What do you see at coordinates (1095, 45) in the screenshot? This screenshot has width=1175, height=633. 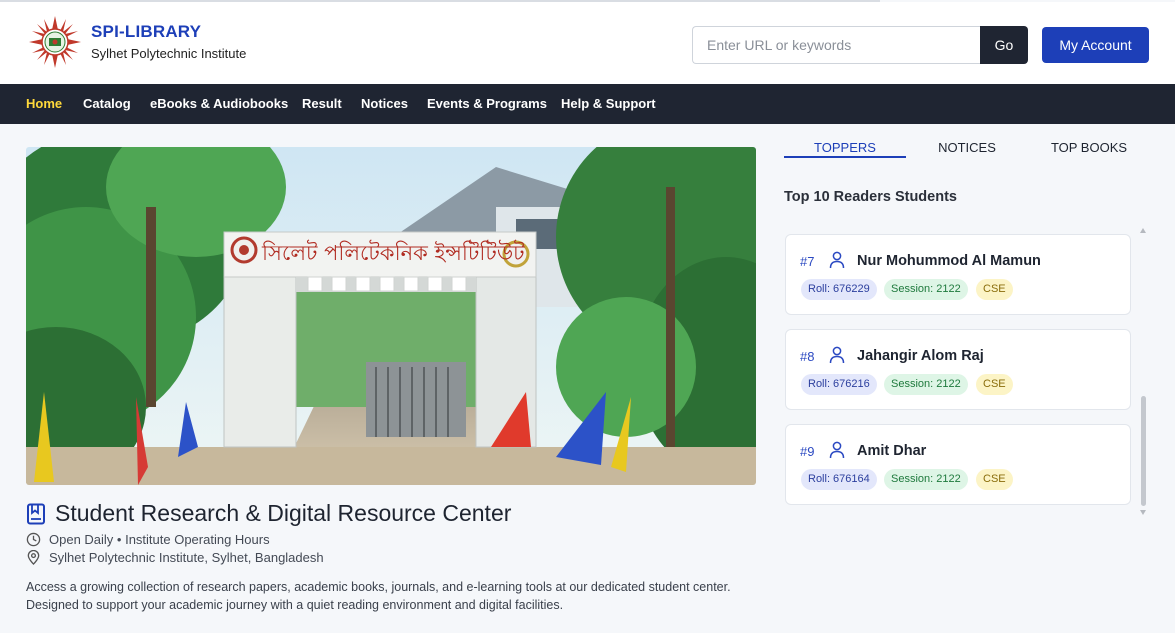 I see `my-account-button: My Account` at bounding box center [1095, 45].